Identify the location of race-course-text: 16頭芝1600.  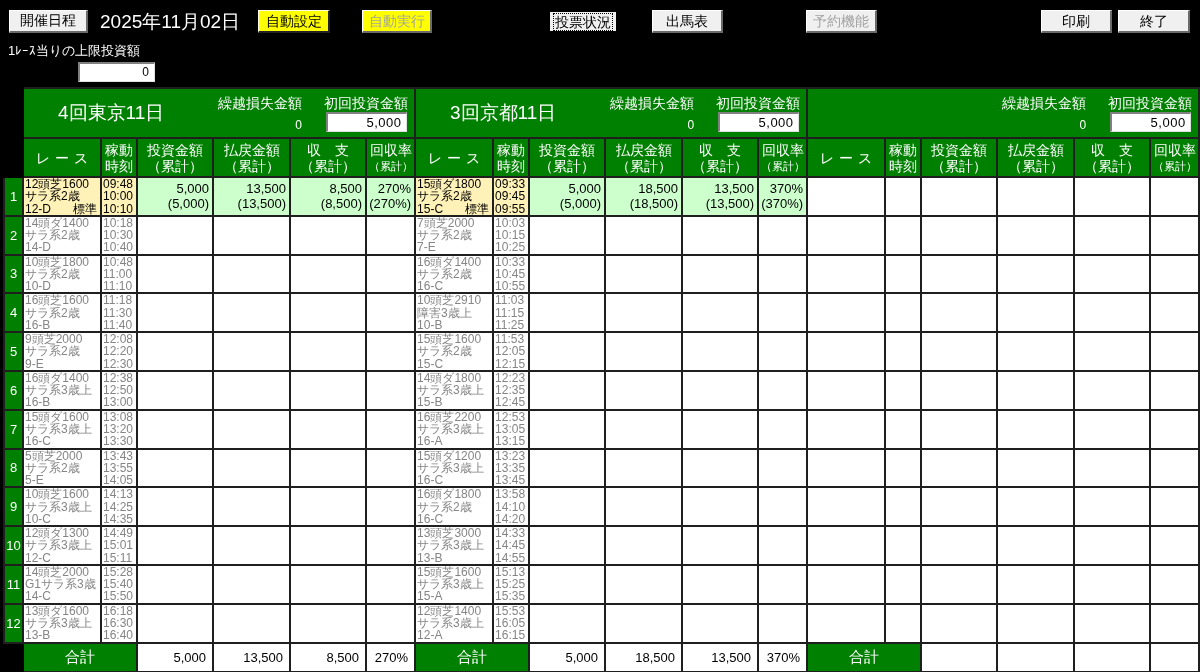
(58, 300).